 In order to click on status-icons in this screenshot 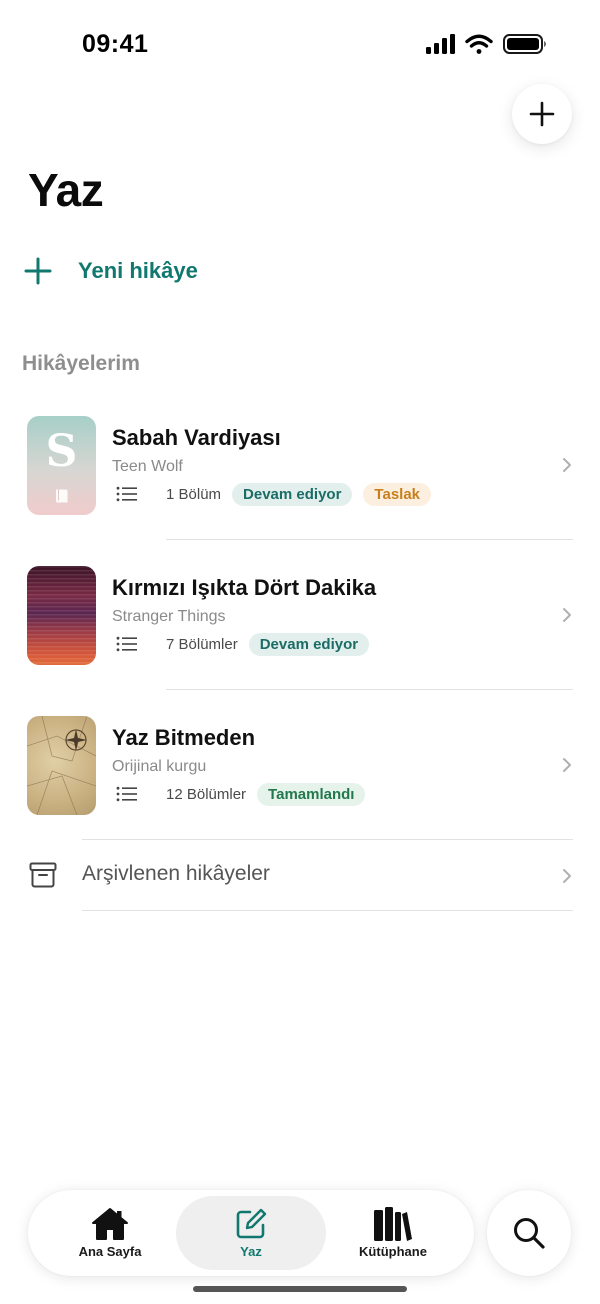, I will do `click(486, 44)`.